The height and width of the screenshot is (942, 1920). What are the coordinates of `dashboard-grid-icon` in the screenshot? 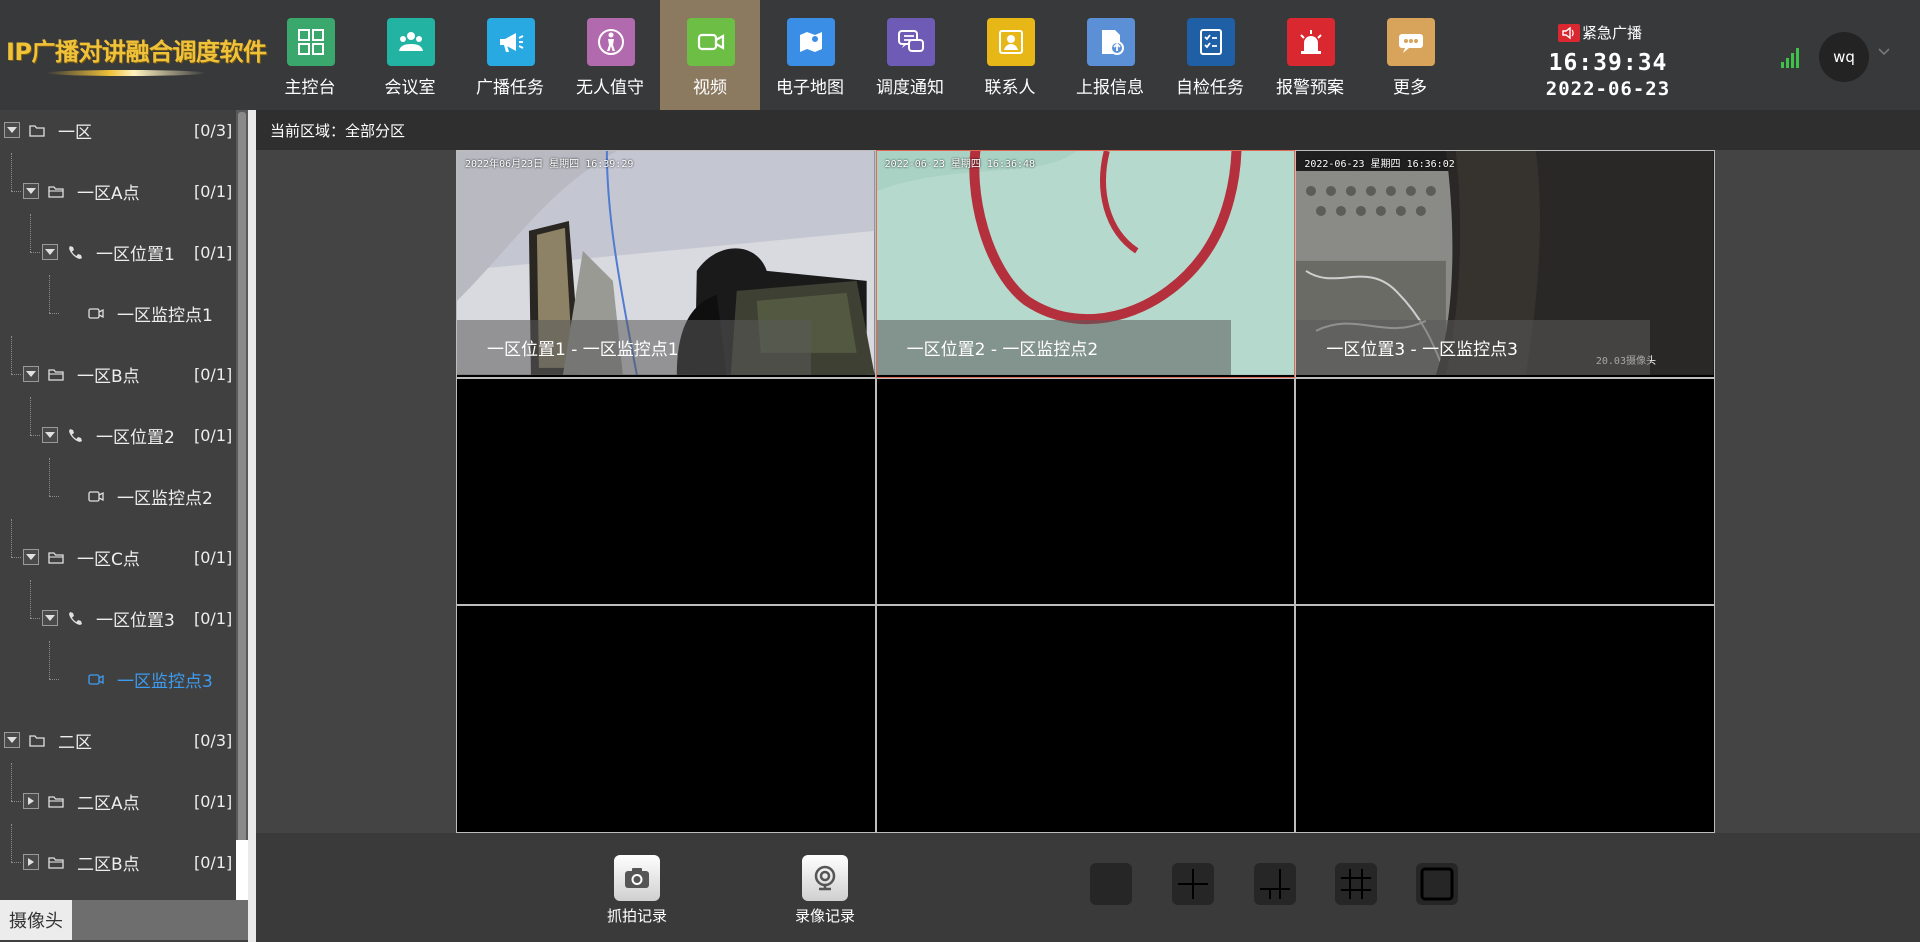 It's located at (311, 42).